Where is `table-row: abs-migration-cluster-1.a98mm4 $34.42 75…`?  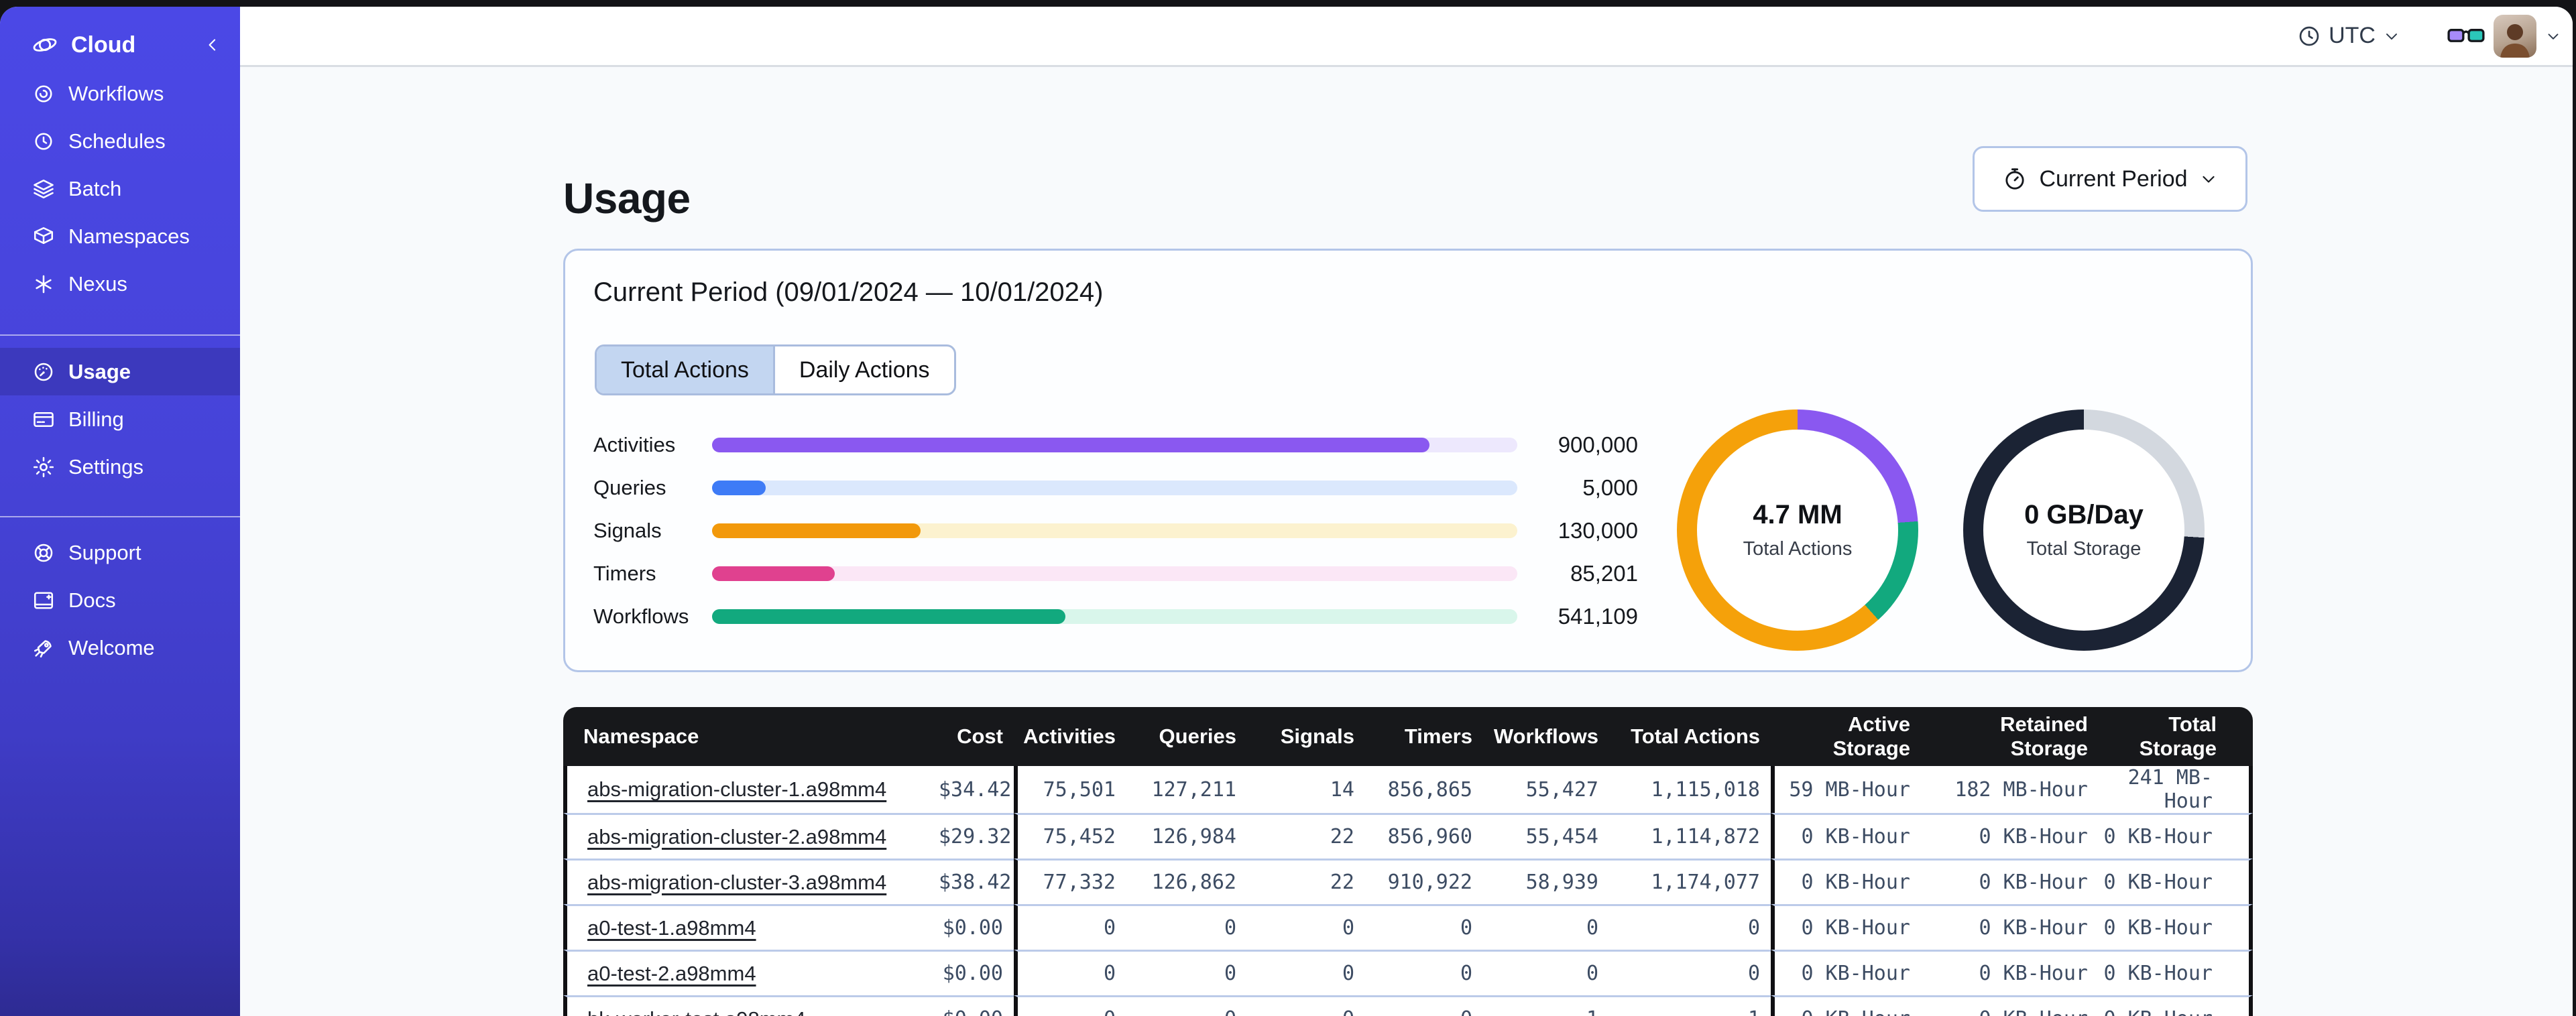 table-row: abs-migration-cluster-1.a98mm4 $34.42 75… is located at coordinates (1408, 789).